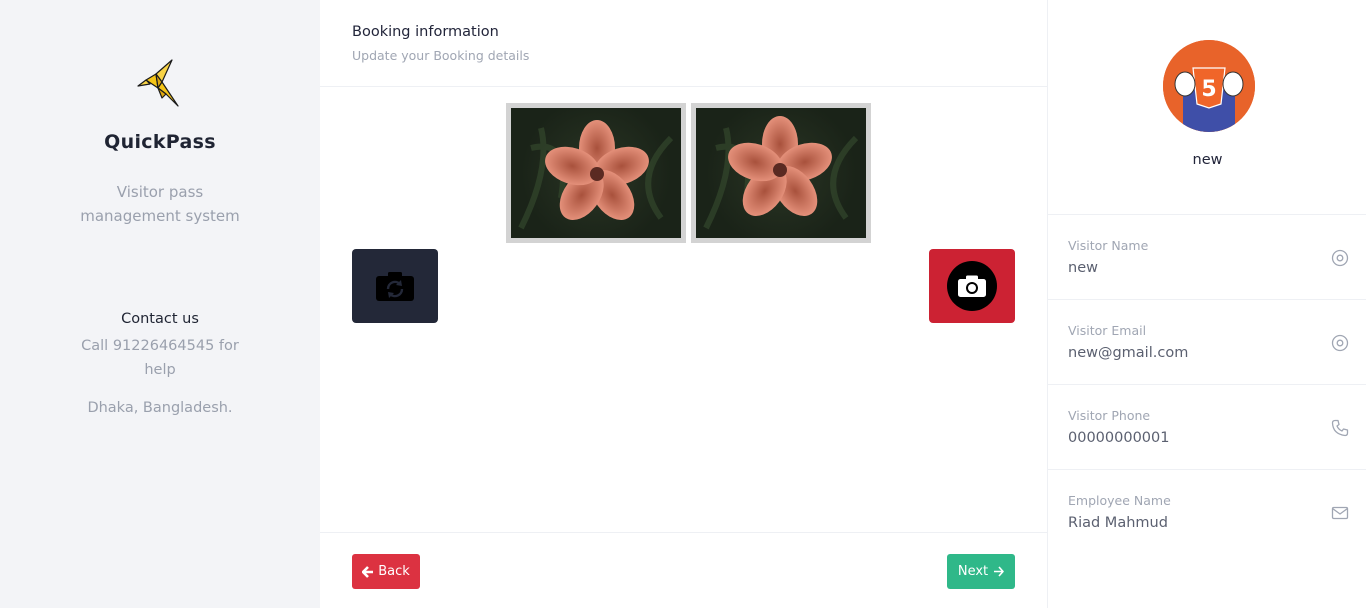  I want to click on brand-name: QuickPass, so click(160, 142).